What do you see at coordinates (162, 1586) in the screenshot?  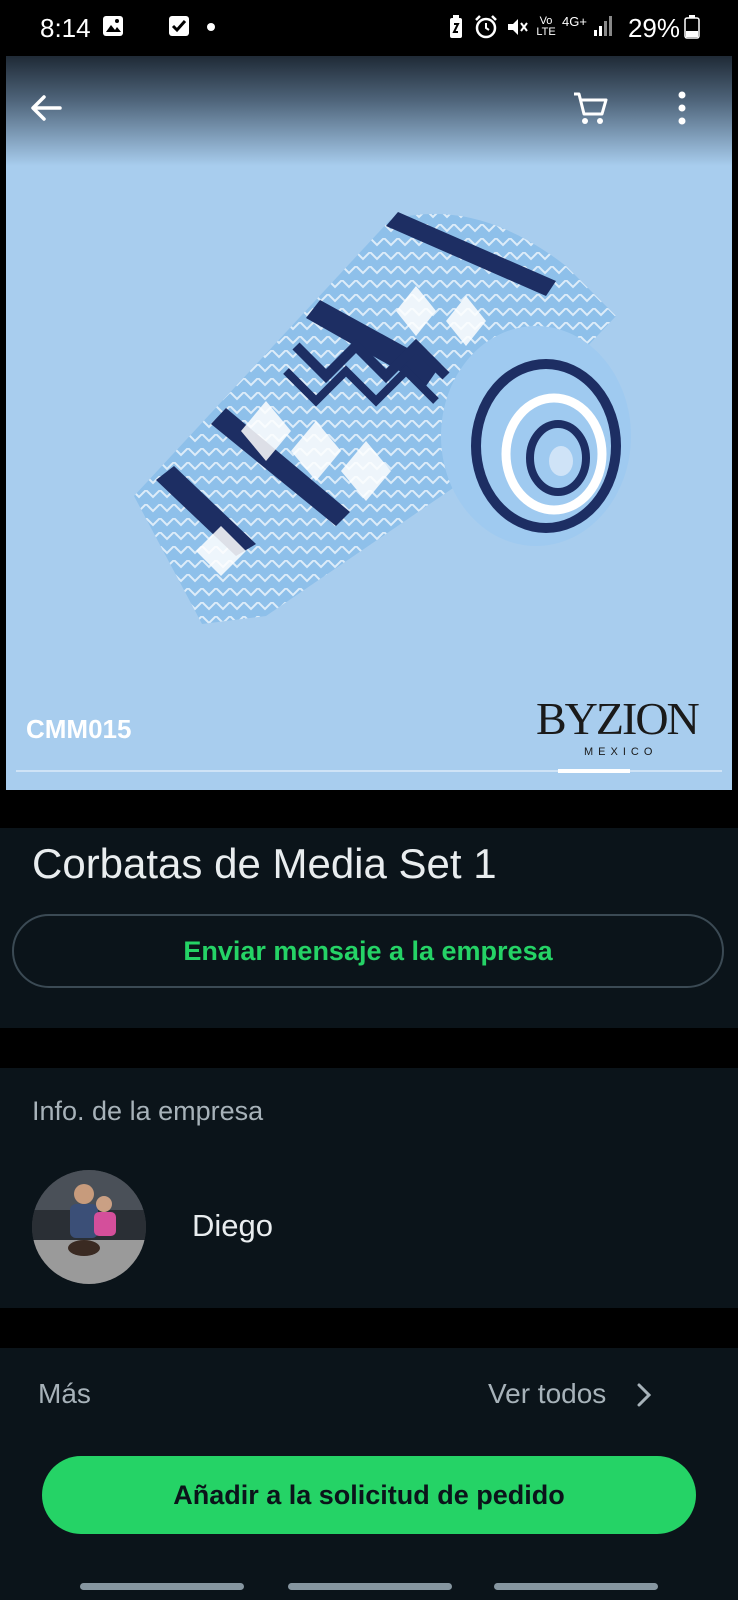 I see `nav-recents-button` at bounding box center [162, 1586].